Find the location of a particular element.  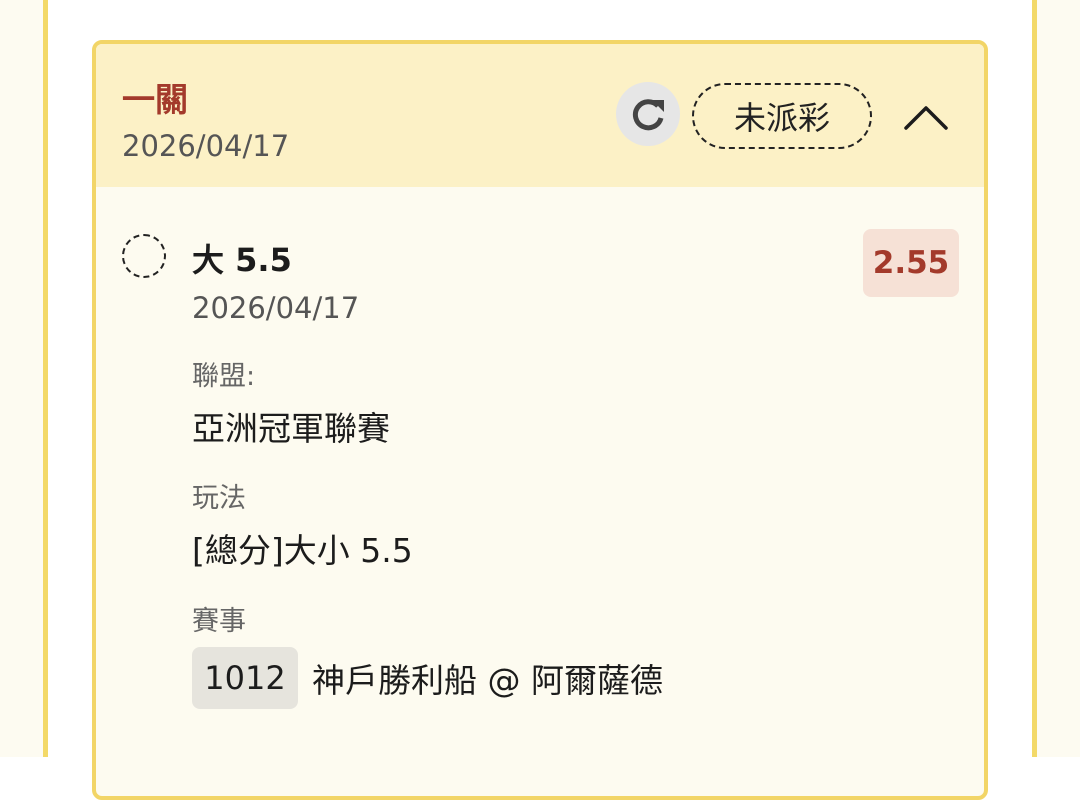

selection-status-icon is located at coordinates (144, 256).